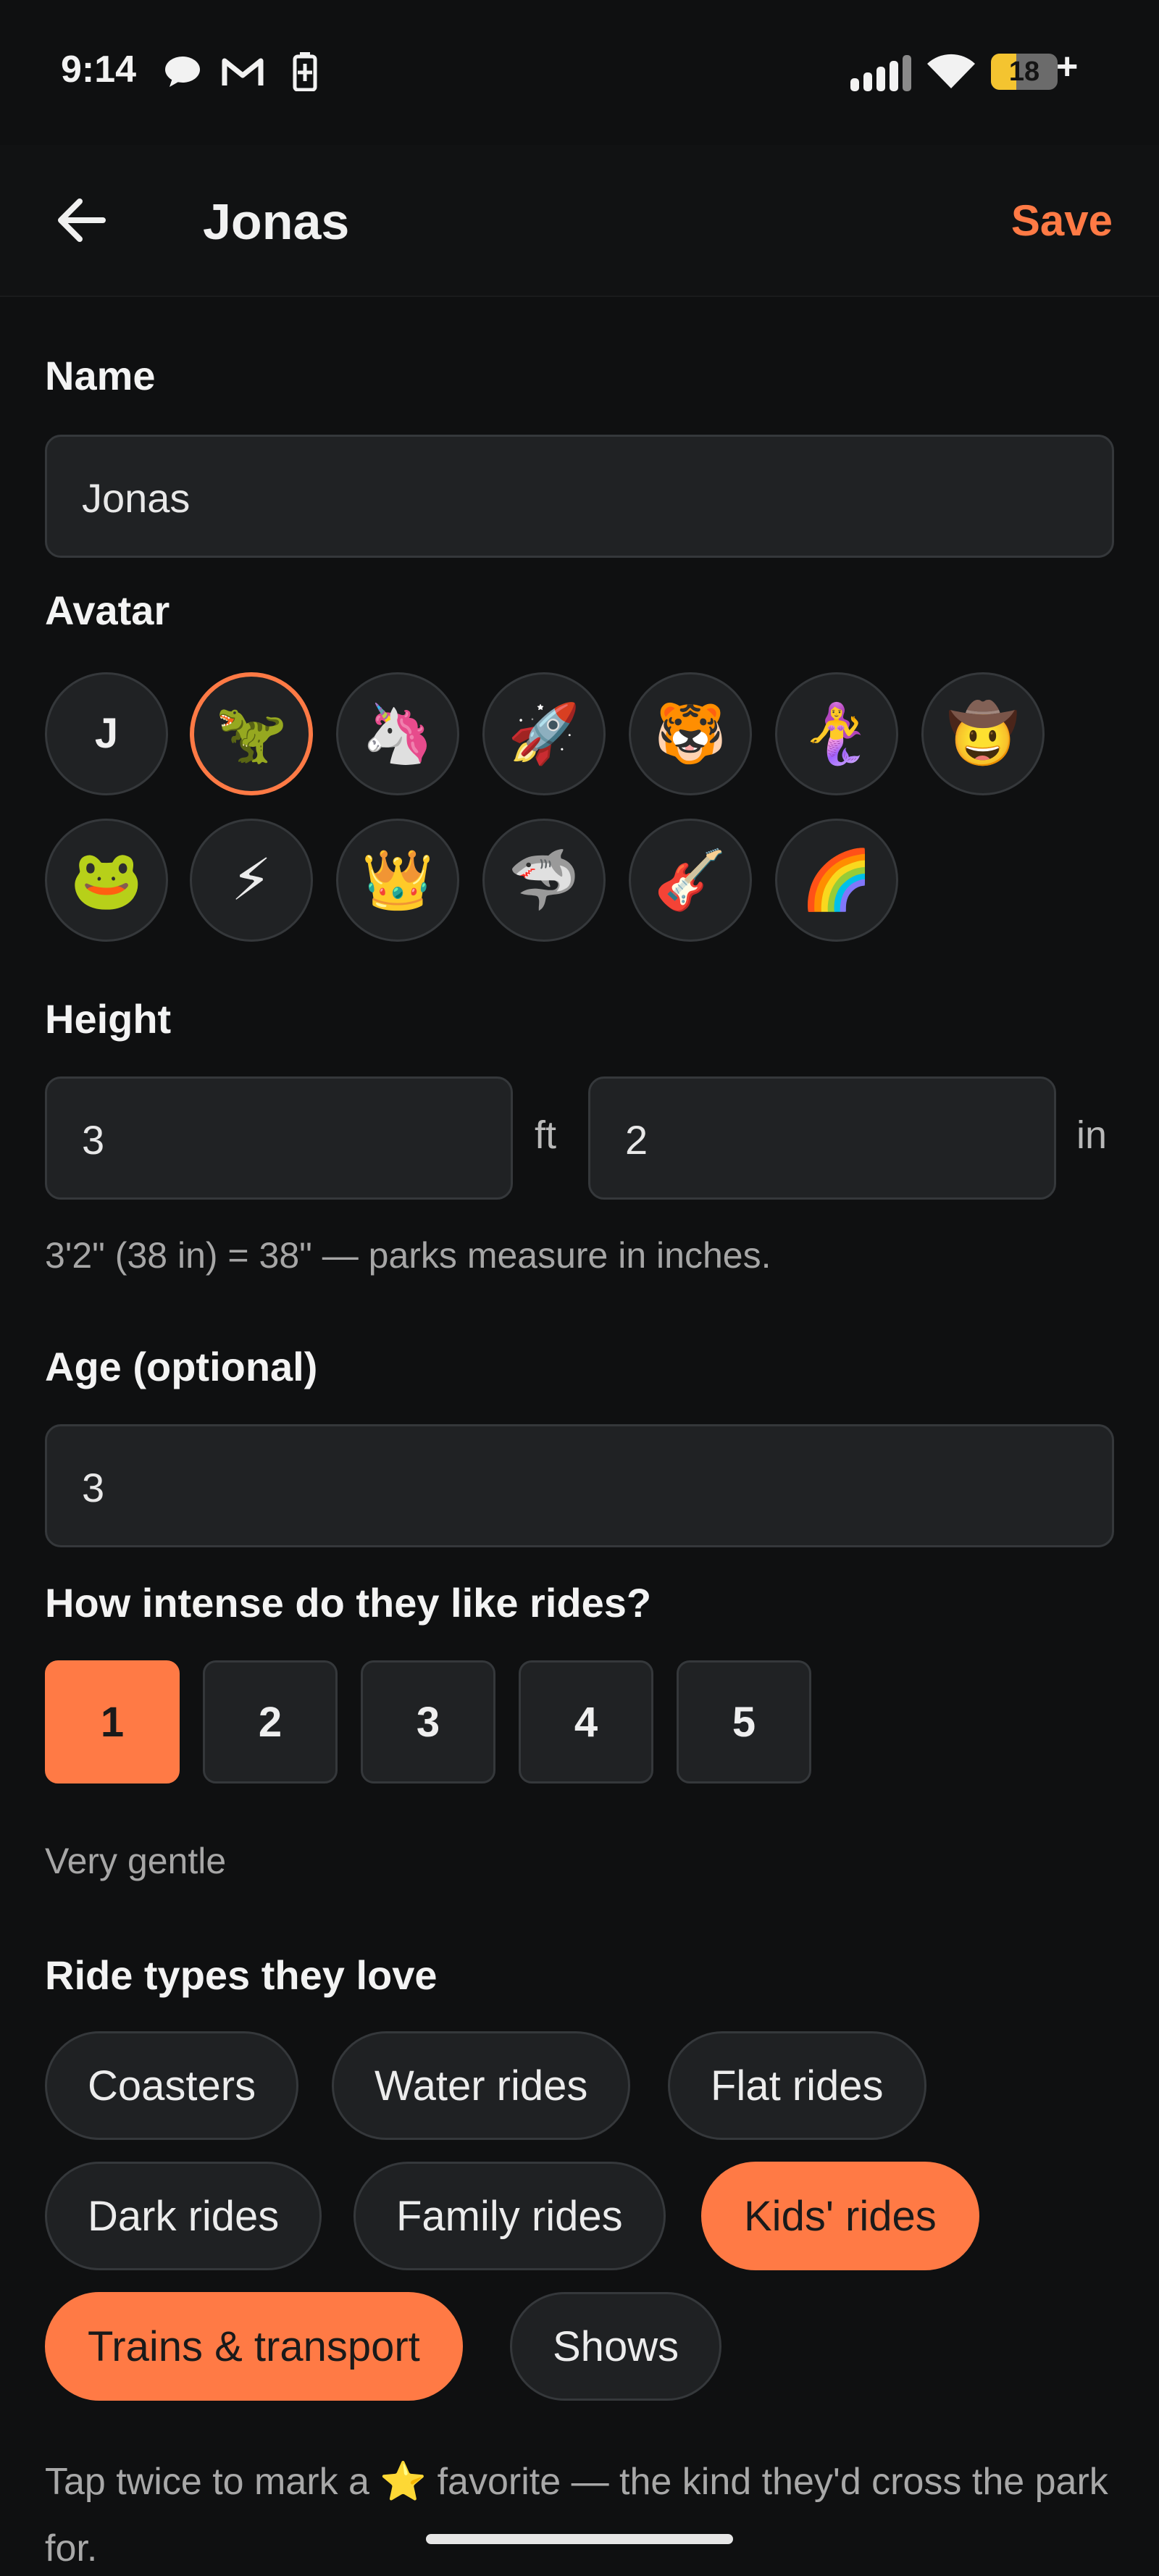 The image size is (1159, 2576). What do you see at coordinates (951, 71) in the screenshot?
I see `wifi-icon` at bounding box center [951, 71].